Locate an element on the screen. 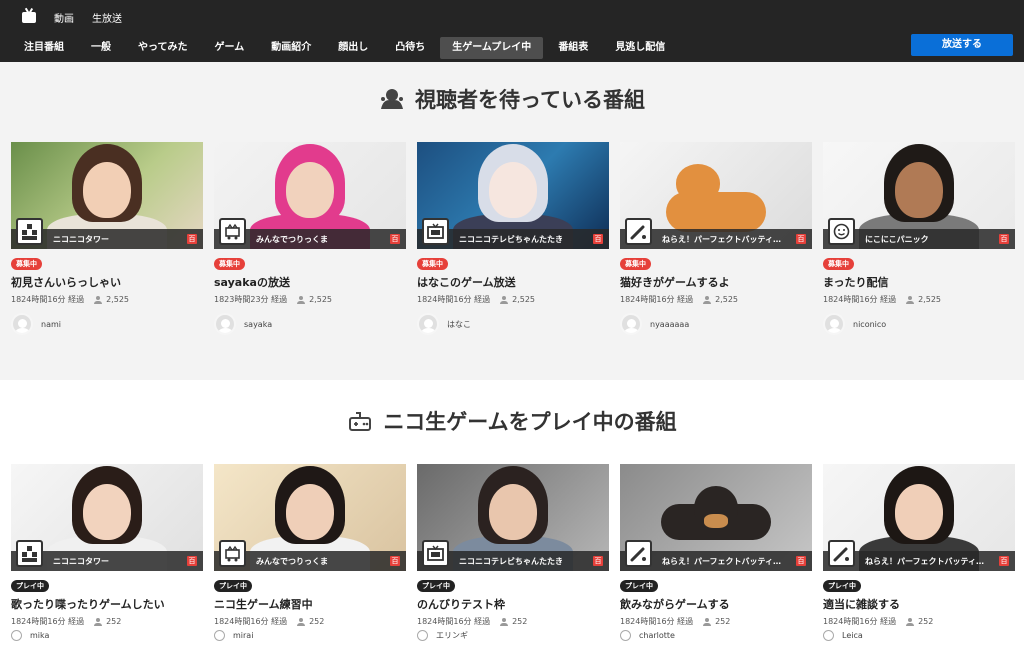 Image resolution: width=1024 pixels, height=665 pixels. nav-tab: 動画紹介 is located at coordinates (291, 48).